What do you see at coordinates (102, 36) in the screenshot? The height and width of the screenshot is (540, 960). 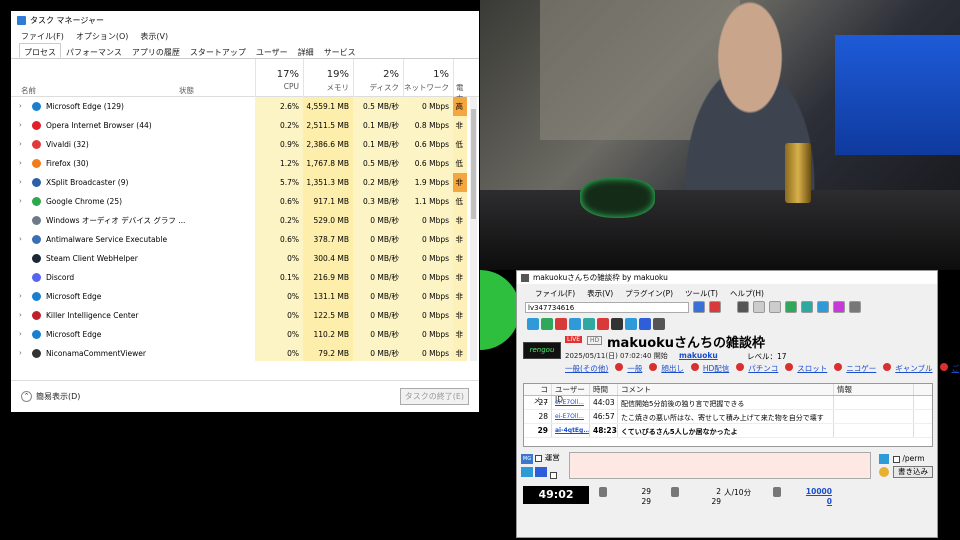 I see `menu-options: オプション(O)` at bounding box center [102, 36].